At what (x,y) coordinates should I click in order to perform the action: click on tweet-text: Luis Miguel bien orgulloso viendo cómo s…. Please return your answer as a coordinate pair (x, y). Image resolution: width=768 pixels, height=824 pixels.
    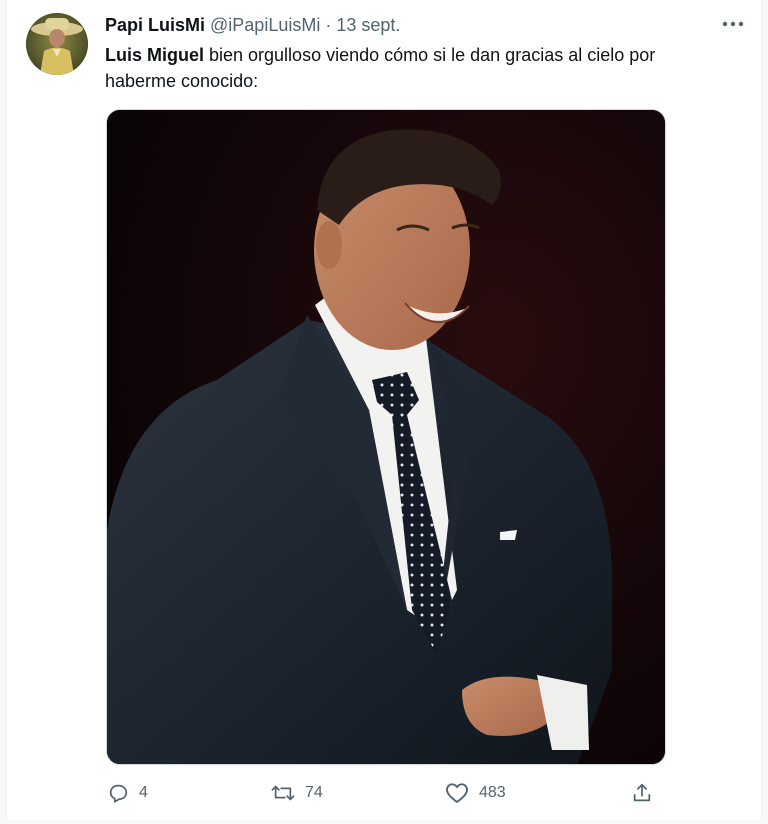
    Looking at the image, I should click on (415, 68).